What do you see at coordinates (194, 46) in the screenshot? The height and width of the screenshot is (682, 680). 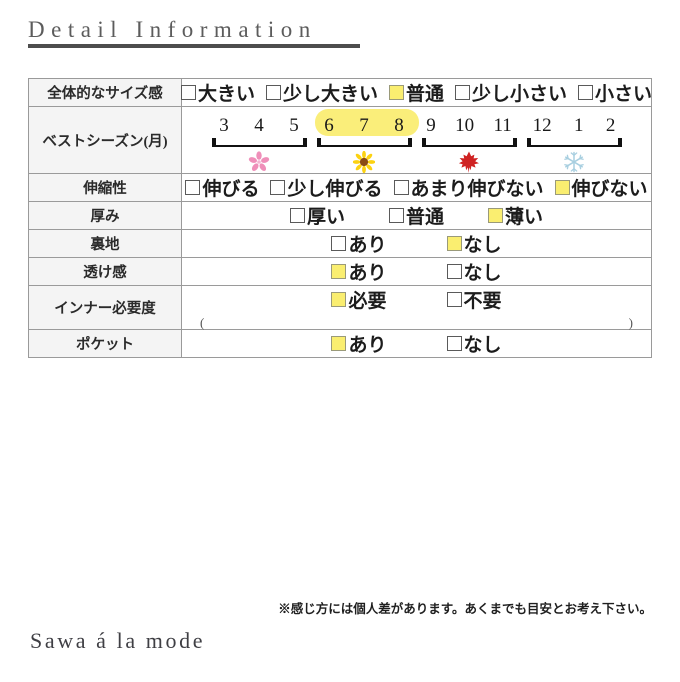 I see `title-underline` at bounding box center [194, 46].